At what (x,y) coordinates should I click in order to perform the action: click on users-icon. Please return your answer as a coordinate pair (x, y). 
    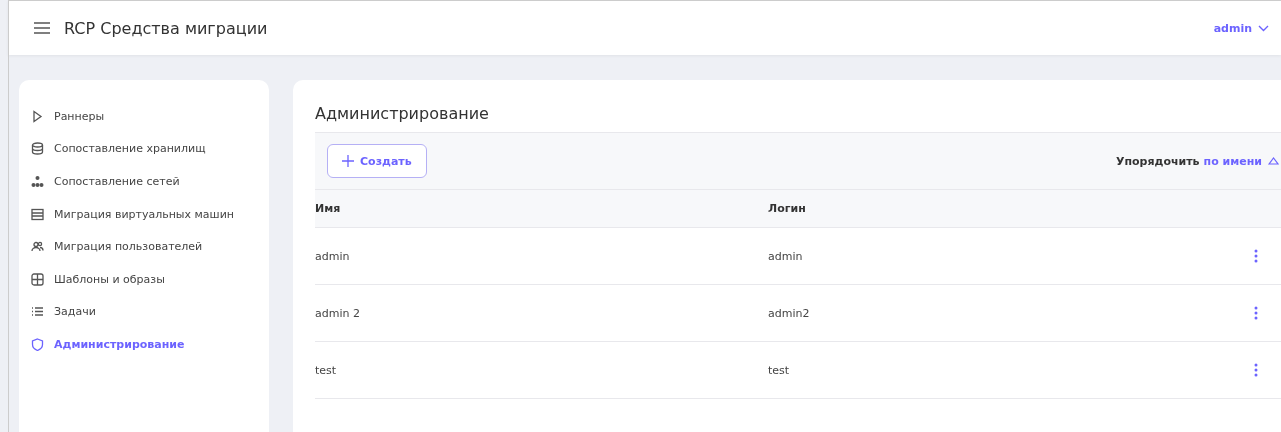
    Looking at the image, I should click on (37, 247).